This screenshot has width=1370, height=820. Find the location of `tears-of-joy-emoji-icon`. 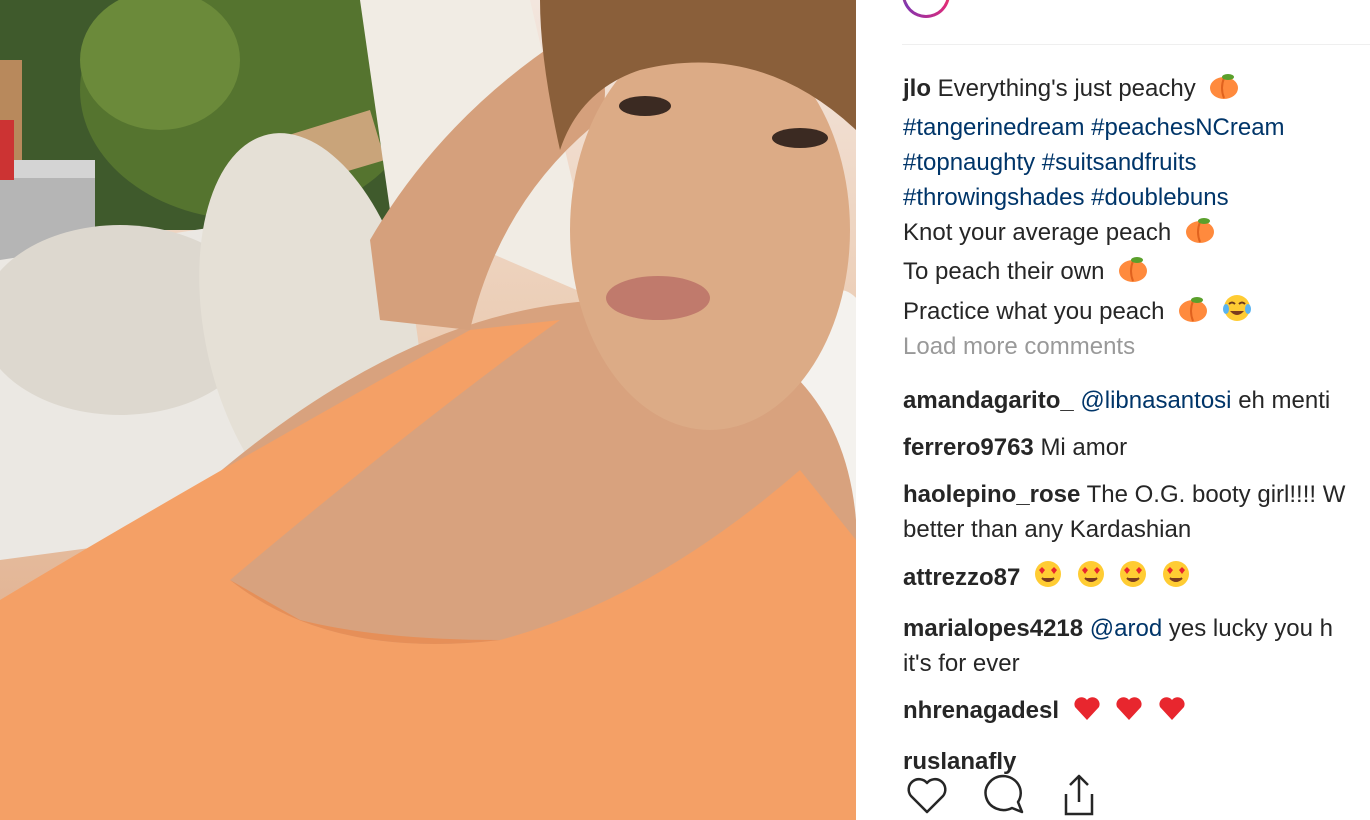

tears-of-joy-emoji-icon is located at coordinates (1237, 313).